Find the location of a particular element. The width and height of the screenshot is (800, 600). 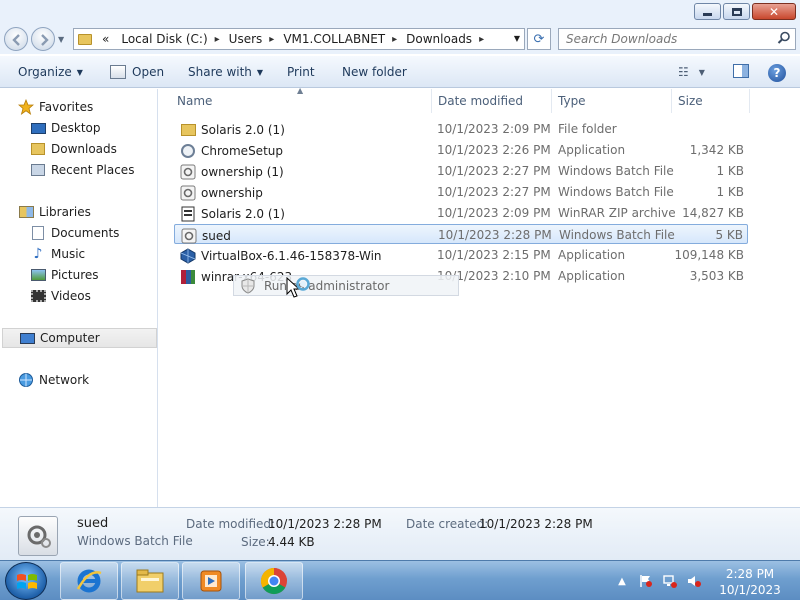

action-center-flag-icon is located at coordinates (646, 581).